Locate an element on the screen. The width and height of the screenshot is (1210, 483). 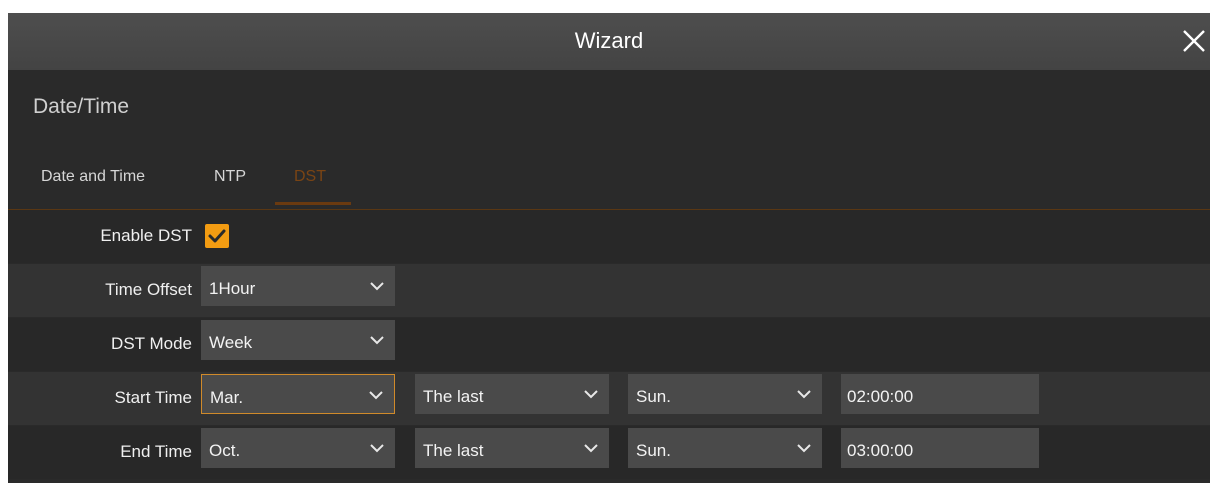
enable-dst-checkbox is located at coordinates (217, 236).